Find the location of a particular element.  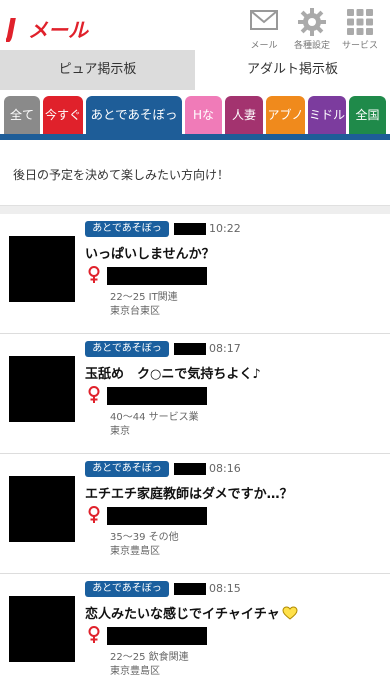

category-tab-all: 全て is located at coordinates (22, 115).